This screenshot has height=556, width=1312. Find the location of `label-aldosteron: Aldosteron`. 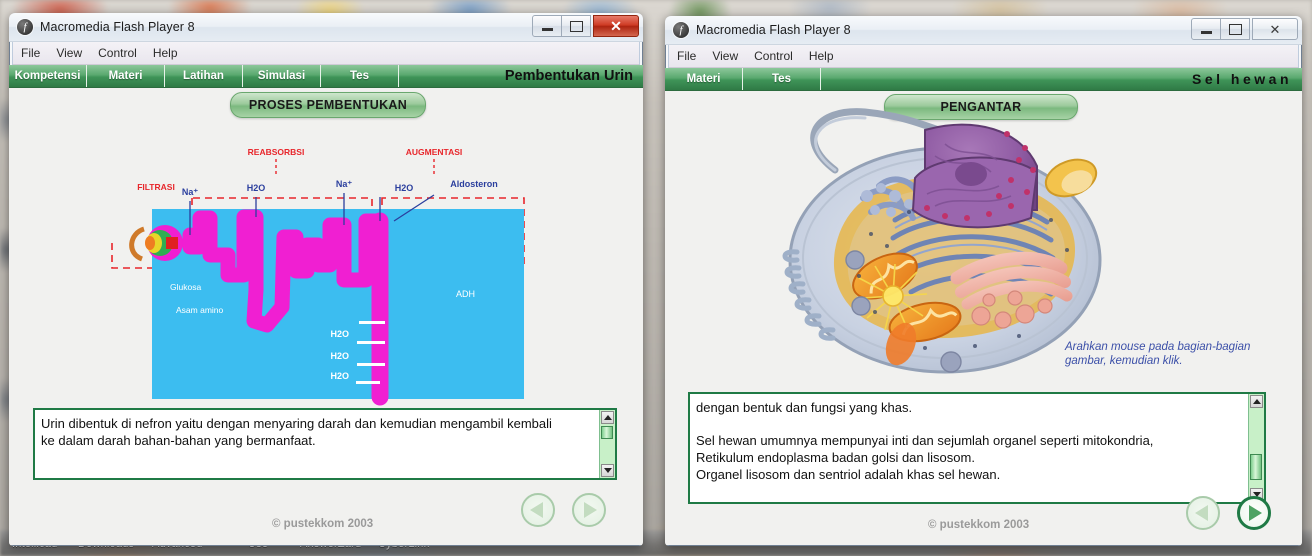

label-aldosteron: Aldosteron is located at coordinates (474, 184).